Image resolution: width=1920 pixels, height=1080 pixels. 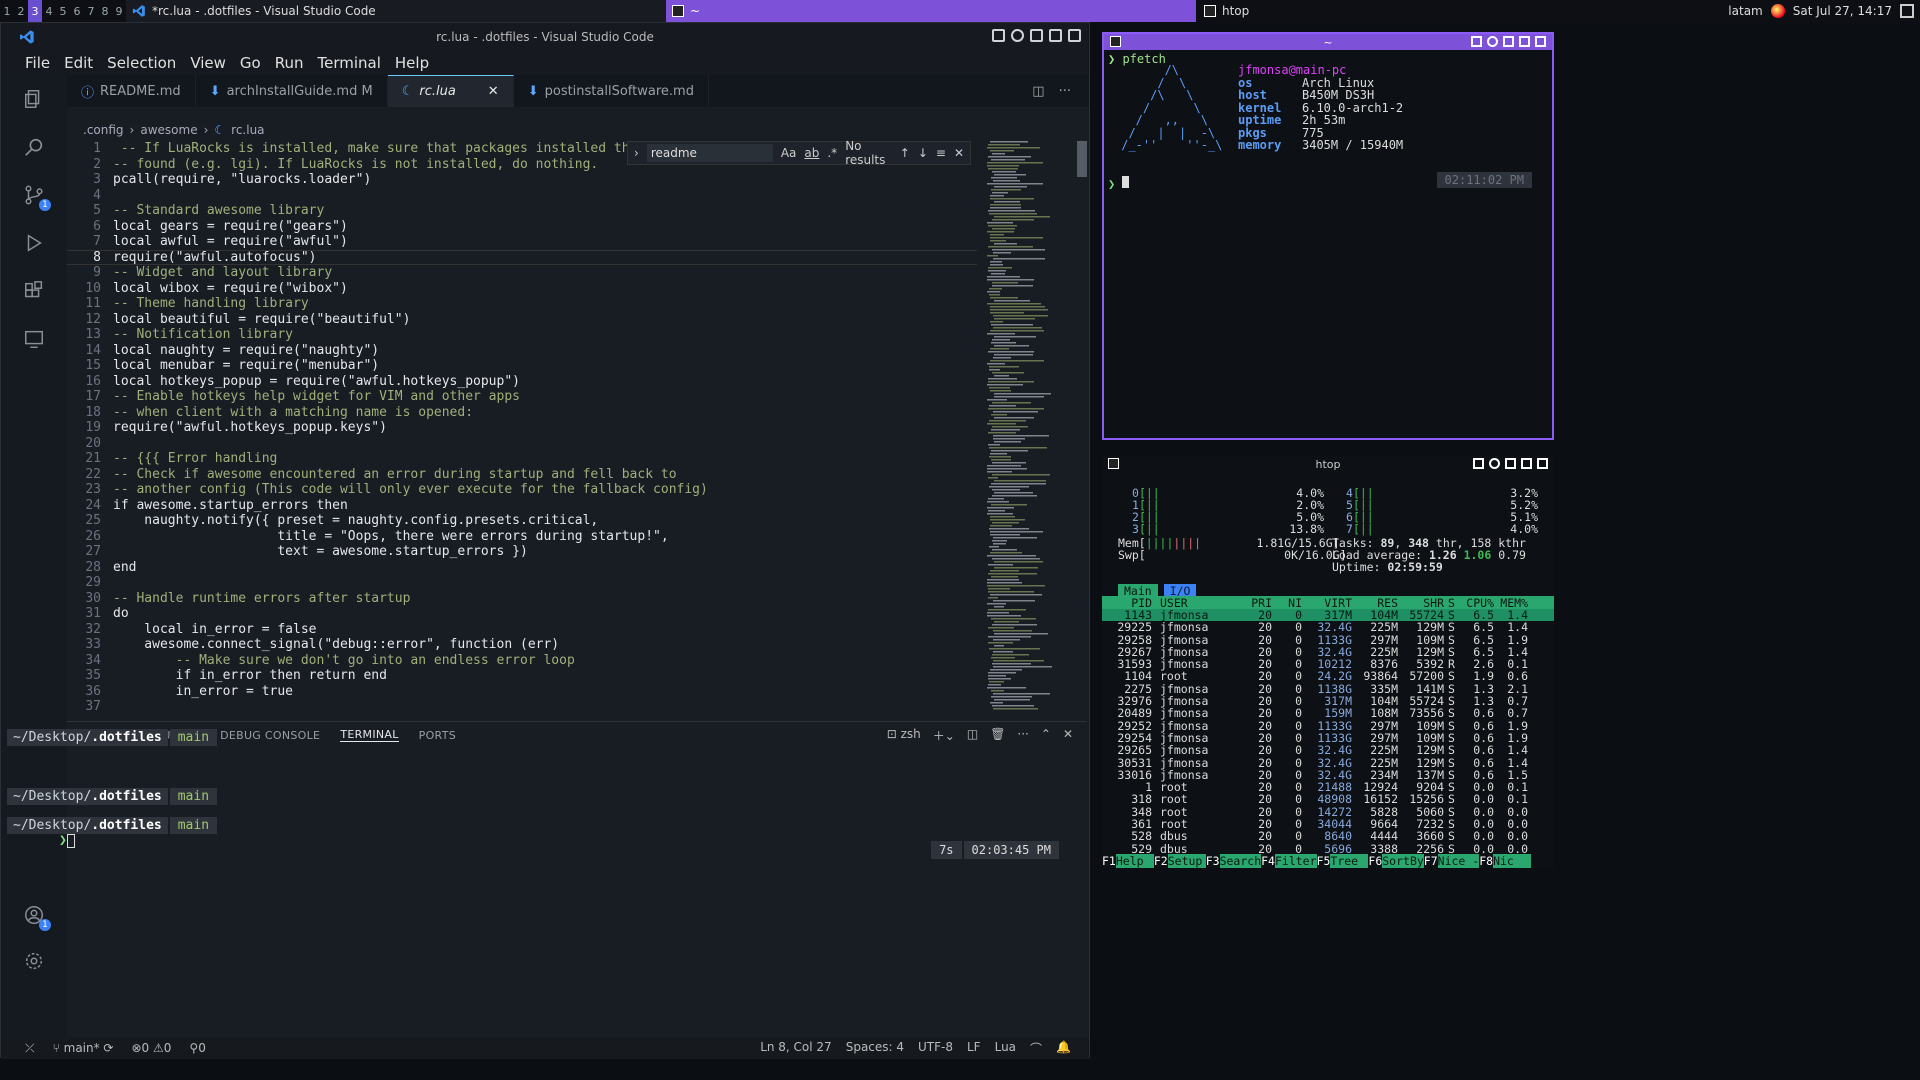 I want to click on tab-archinstallguide-md-m: ⬇ archInstallGuide.md M, so click(x=292, y=91).